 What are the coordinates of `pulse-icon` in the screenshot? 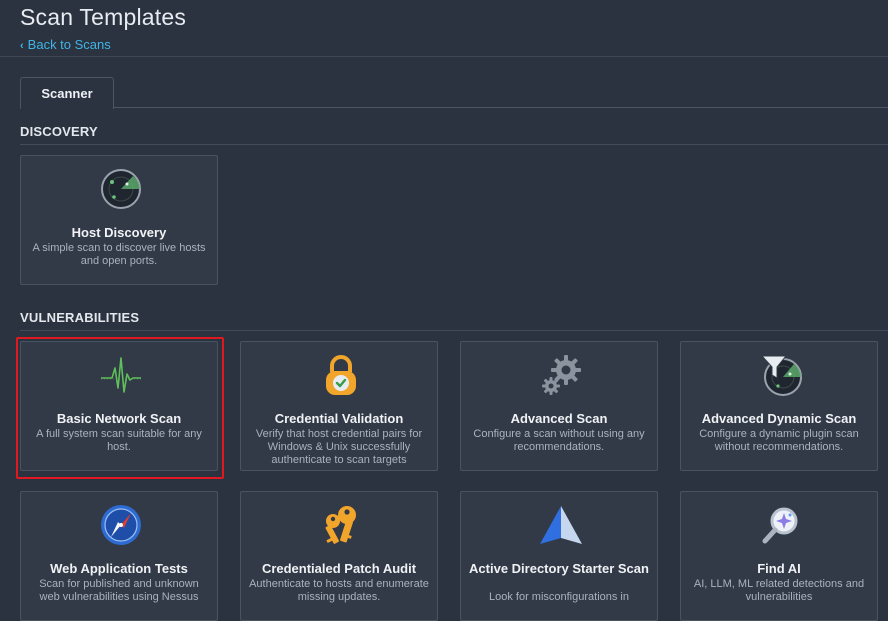 It's located at (121, 375).